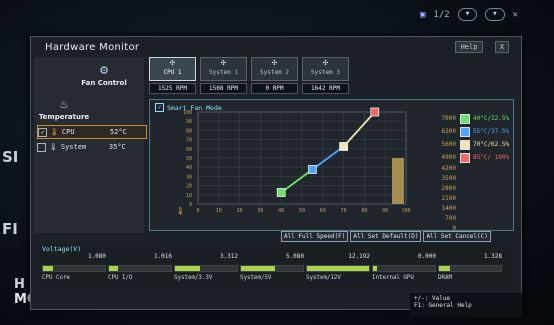 The height and width of the screenshot is (325, 554). I want to click on legend-row: 5600 70°C/62.5%, so click(470, 144).